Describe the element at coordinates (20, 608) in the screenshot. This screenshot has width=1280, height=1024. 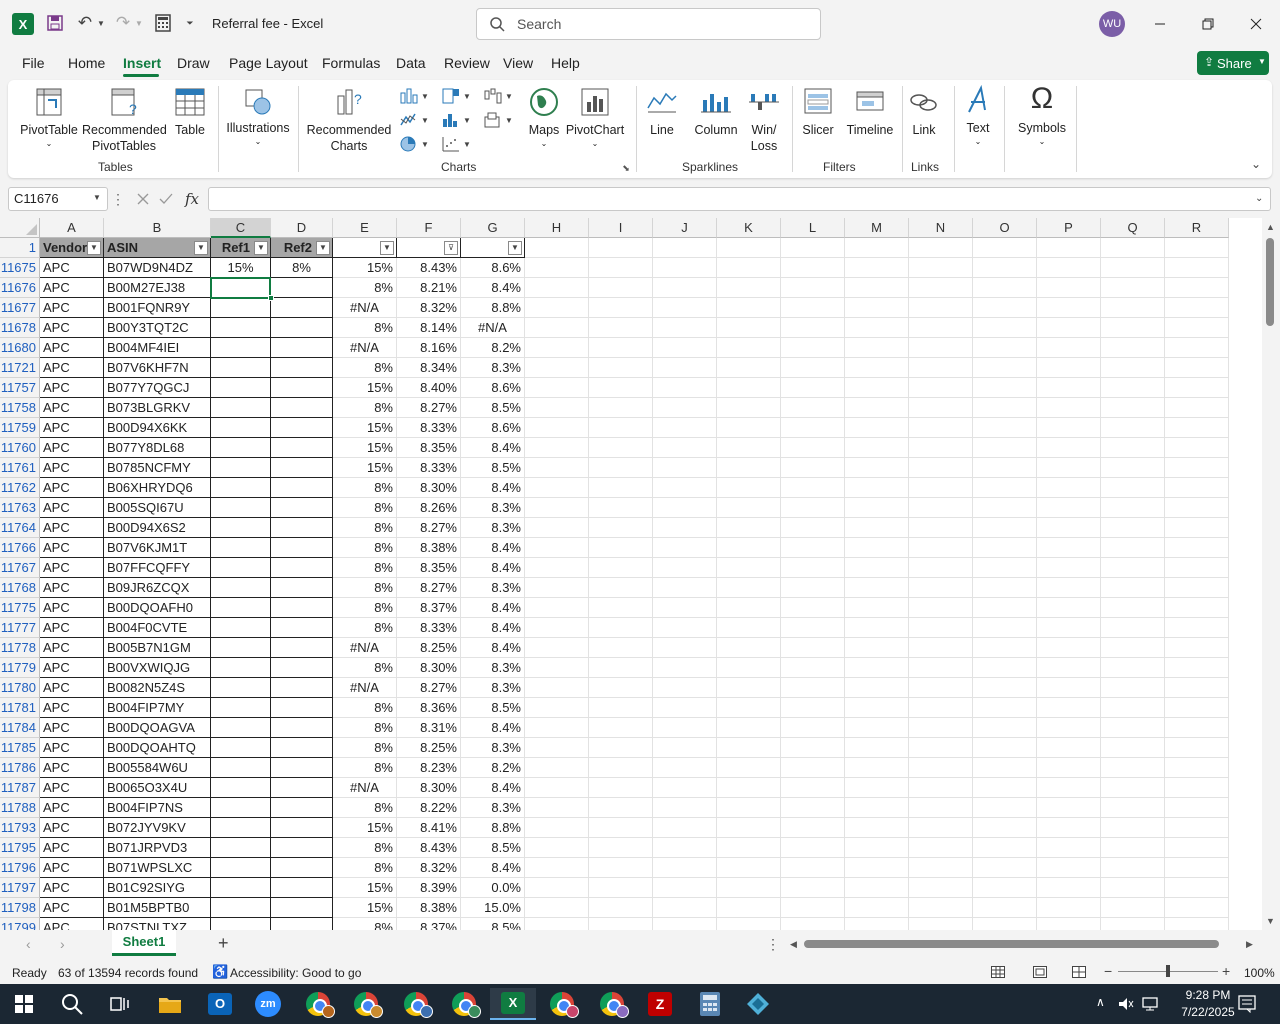
I see `row-header: 11775` at that location.